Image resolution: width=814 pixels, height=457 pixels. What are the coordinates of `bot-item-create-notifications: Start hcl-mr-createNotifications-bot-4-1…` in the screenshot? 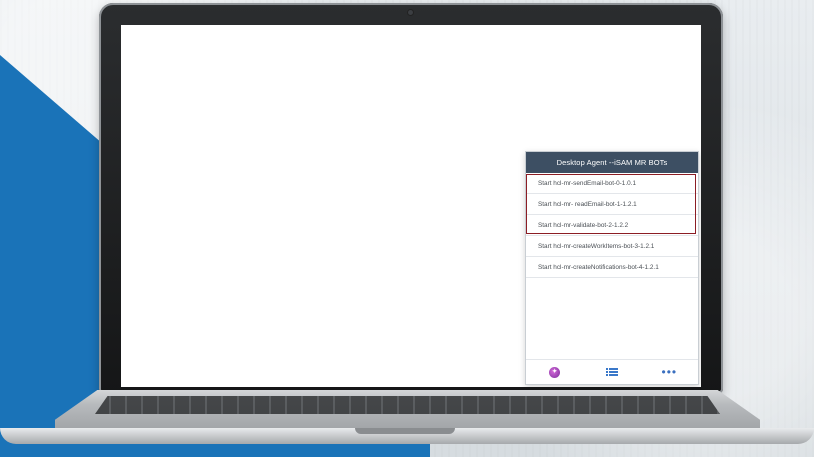 It's located at (612, 267).